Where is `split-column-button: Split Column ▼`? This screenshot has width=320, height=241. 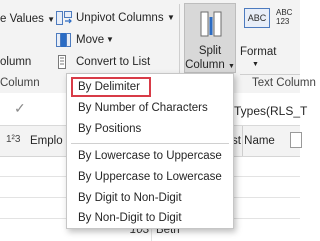
split-column-button: Split Column ▼ is located at coordinates (210, 38).